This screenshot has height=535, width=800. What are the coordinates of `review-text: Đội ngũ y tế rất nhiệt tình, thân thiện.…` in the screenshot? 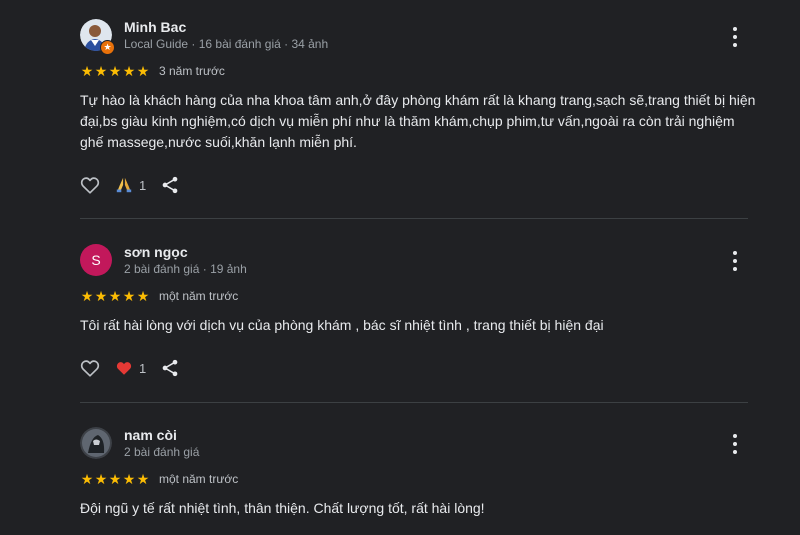 It's located at (282, 508).